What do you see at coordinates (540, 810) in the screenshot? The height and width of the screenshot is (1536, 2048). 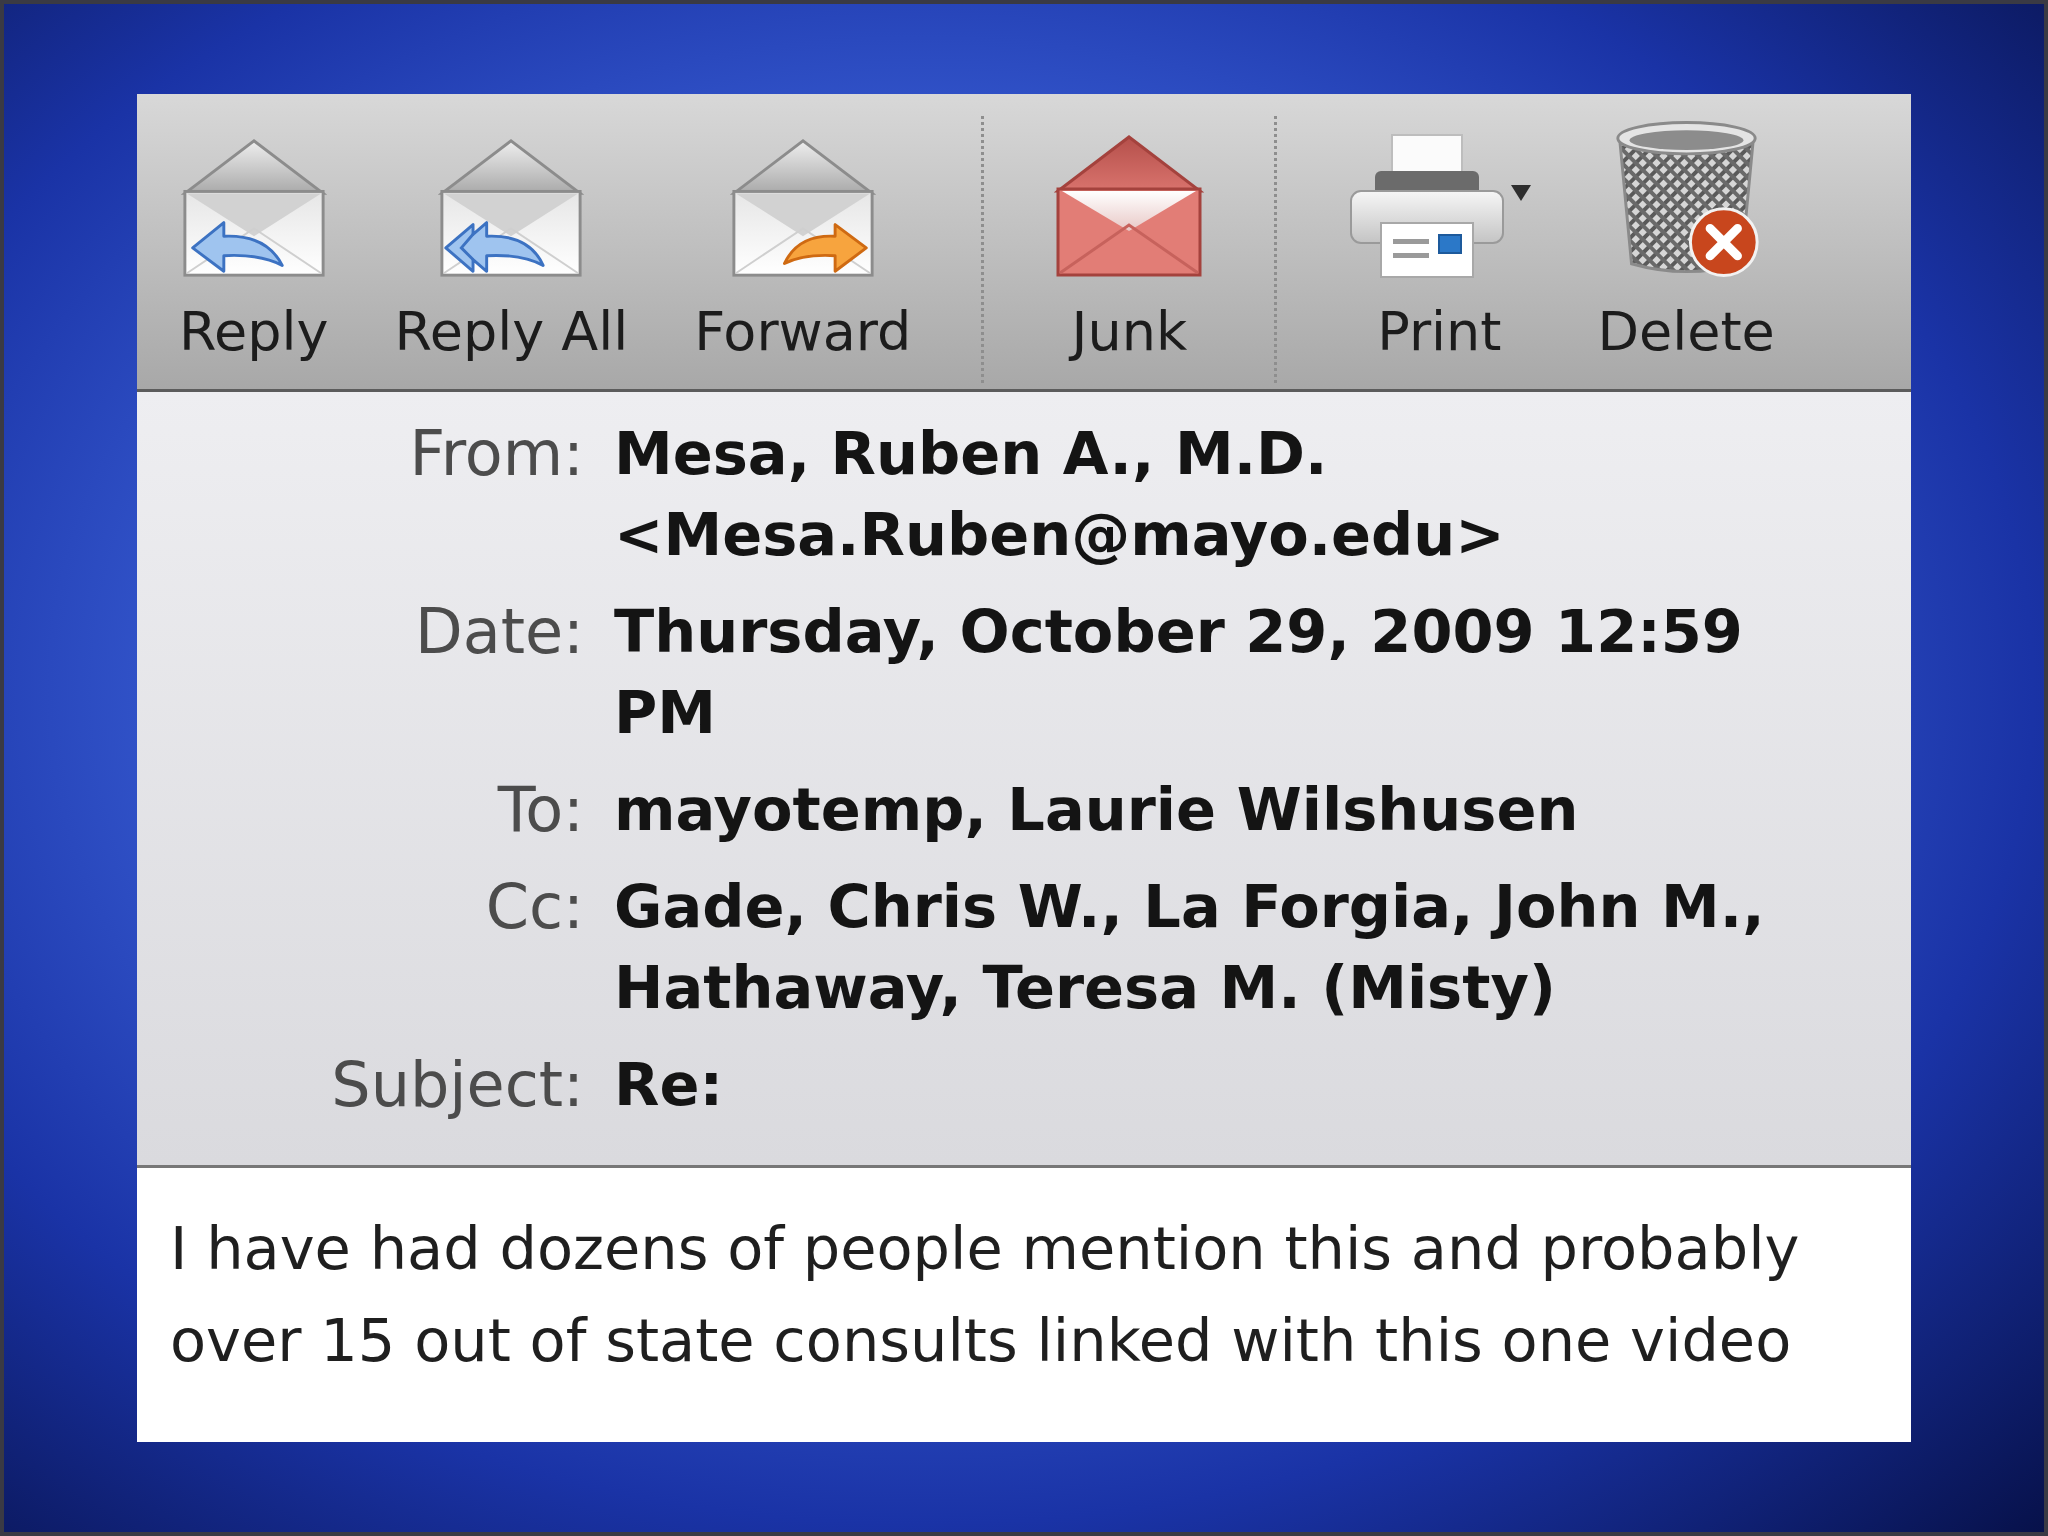 I see `header-label: To:` at bounding box center [540, 810].